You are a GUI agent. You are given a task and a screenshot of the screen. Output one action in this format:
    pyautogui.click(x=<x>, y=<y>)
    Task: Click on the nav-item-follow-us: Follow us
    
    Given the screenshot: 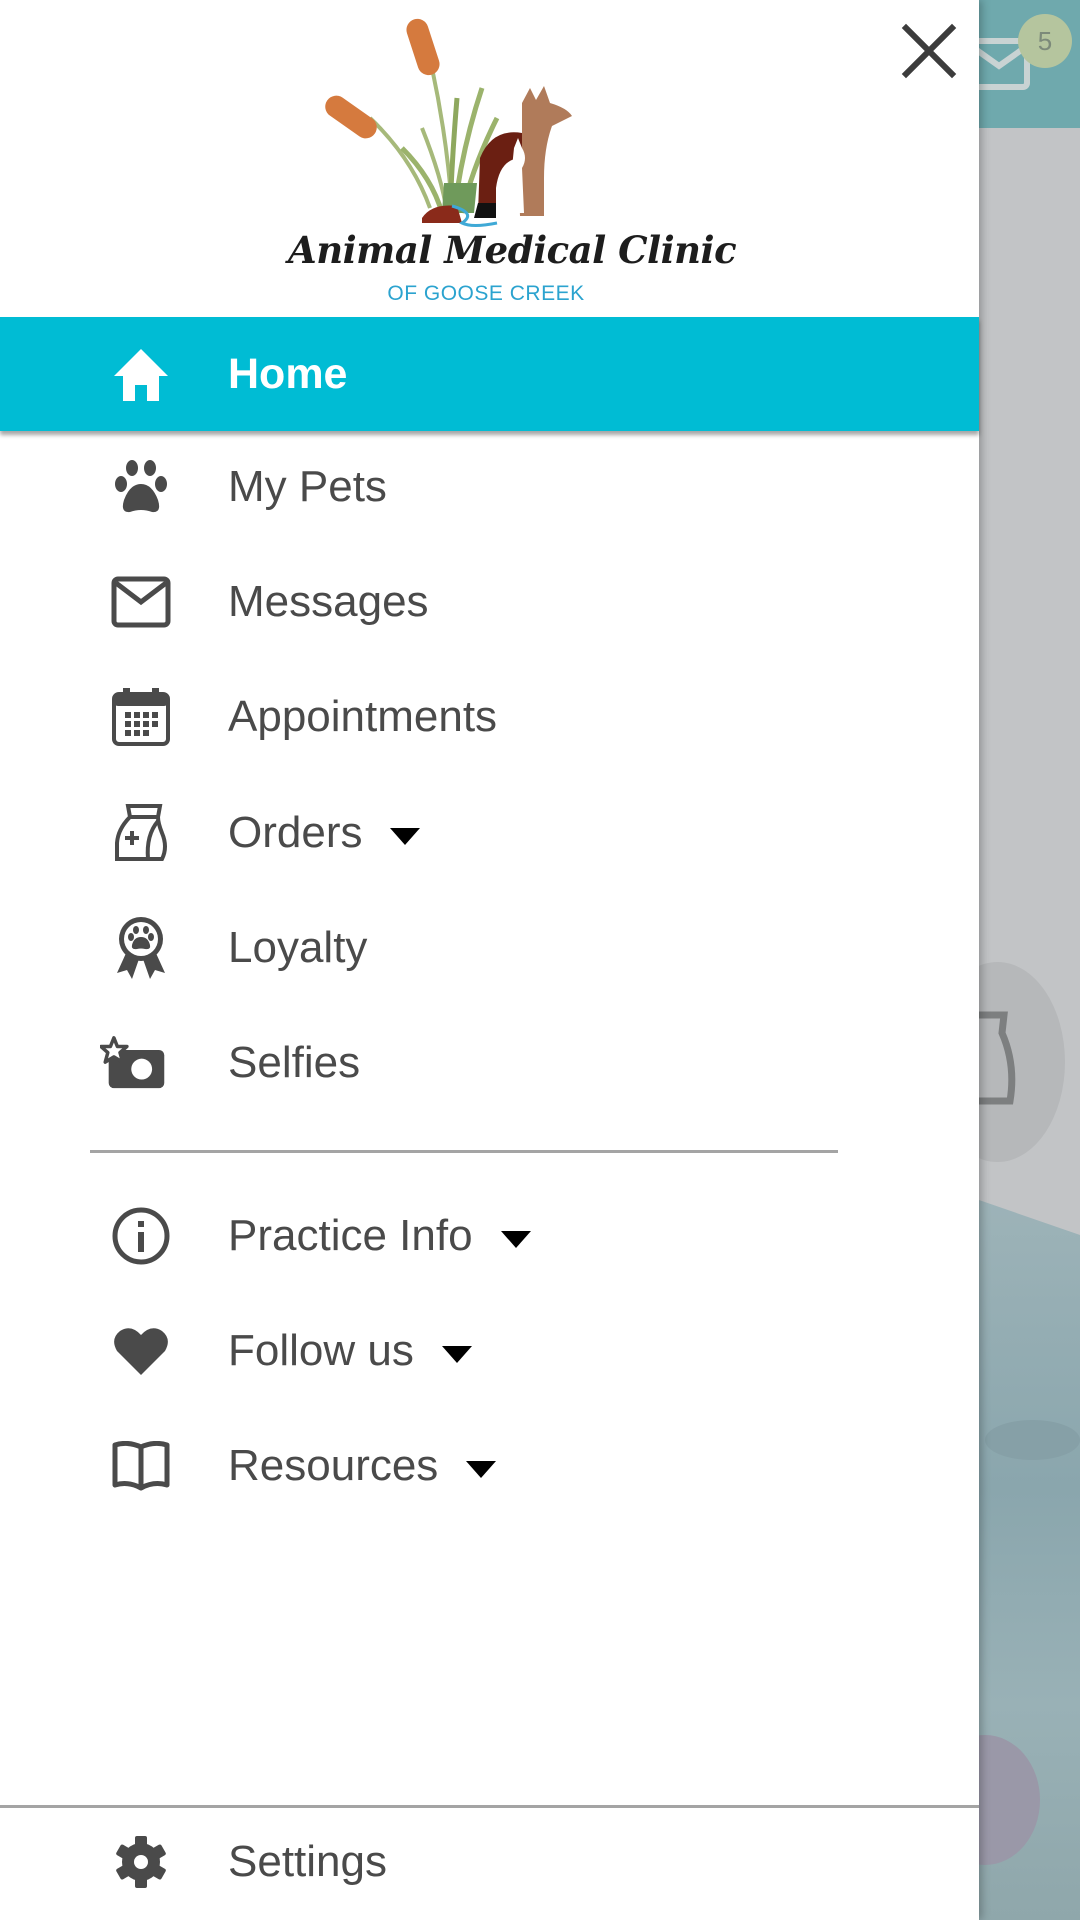 What is the action you would take?
    pyautogui.click(x=489, y=1351)
    